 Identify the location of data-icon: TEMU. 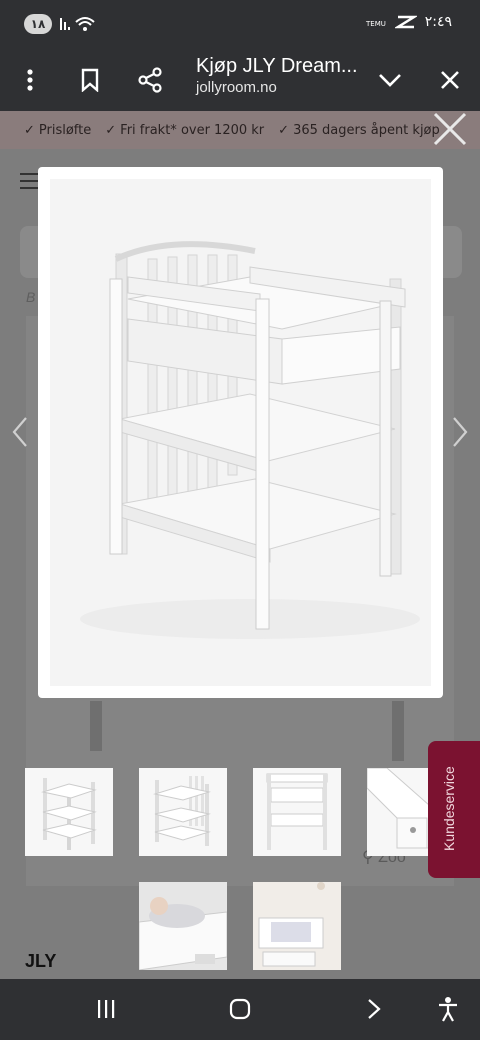
(375, 24).